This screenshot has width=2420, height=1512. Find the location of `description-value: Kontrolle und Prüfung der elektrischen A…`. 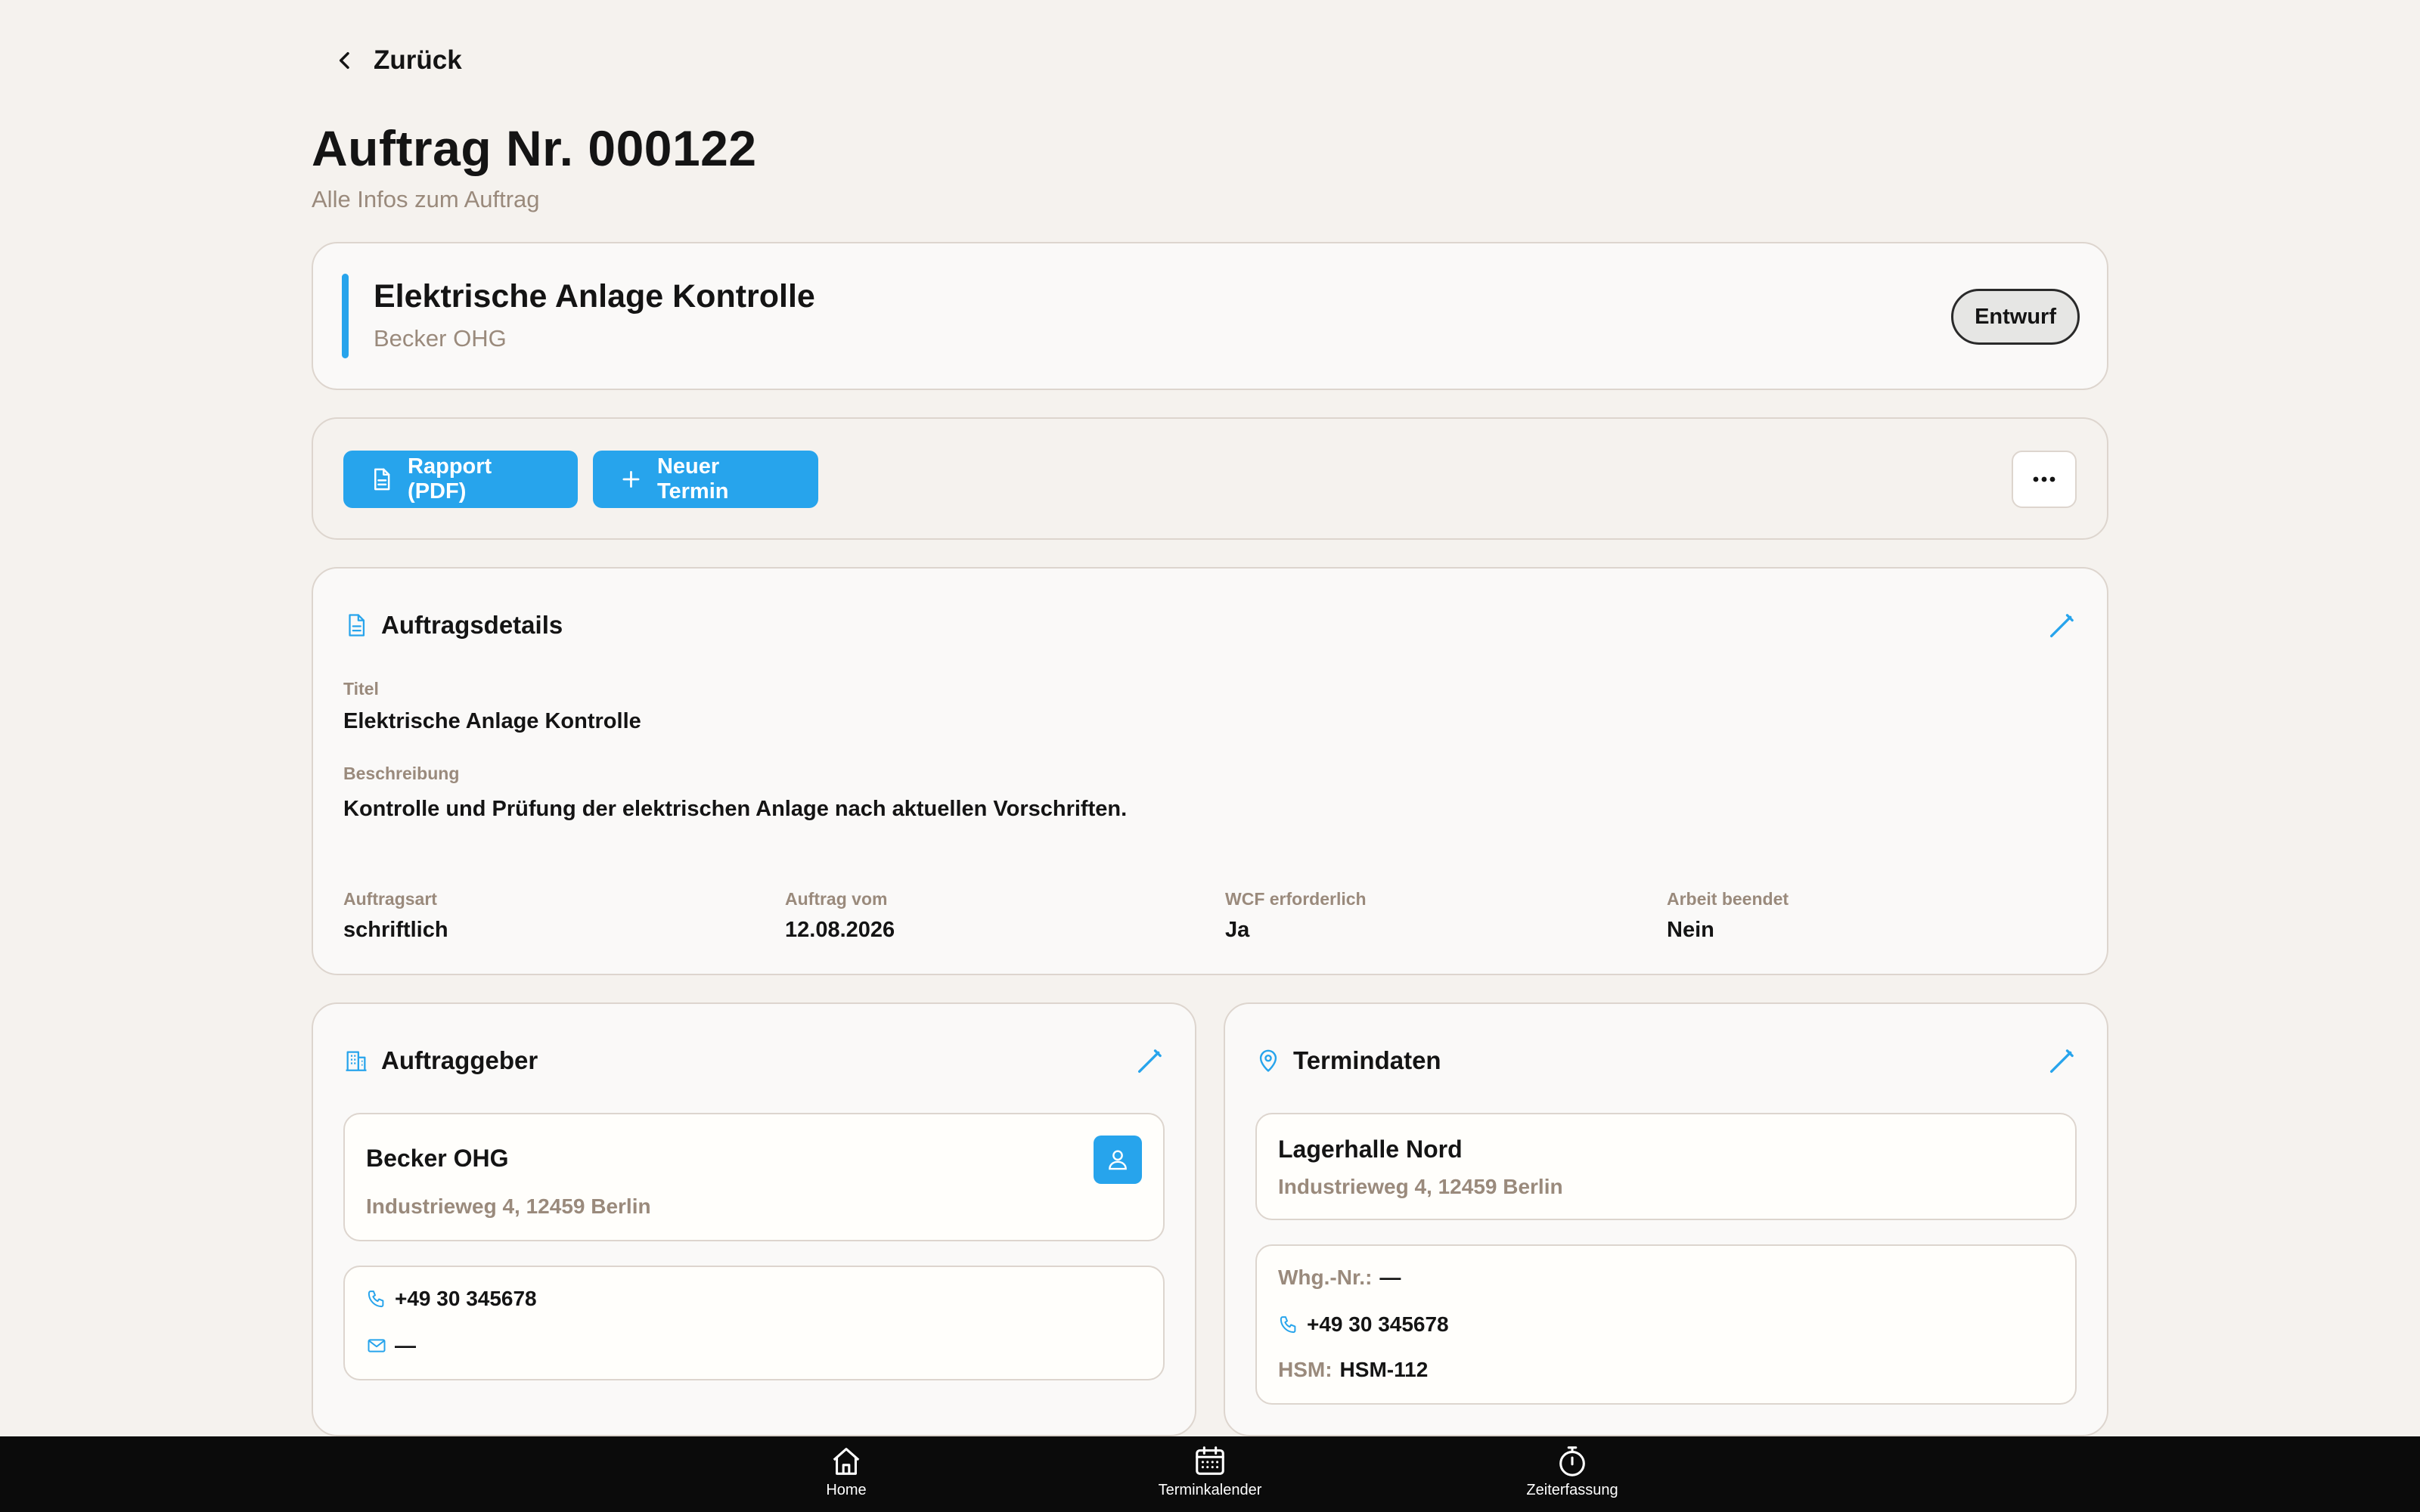

description-value: Kontrolle und Prüfung der elektrischen A… is located at coordinates (735, 809).